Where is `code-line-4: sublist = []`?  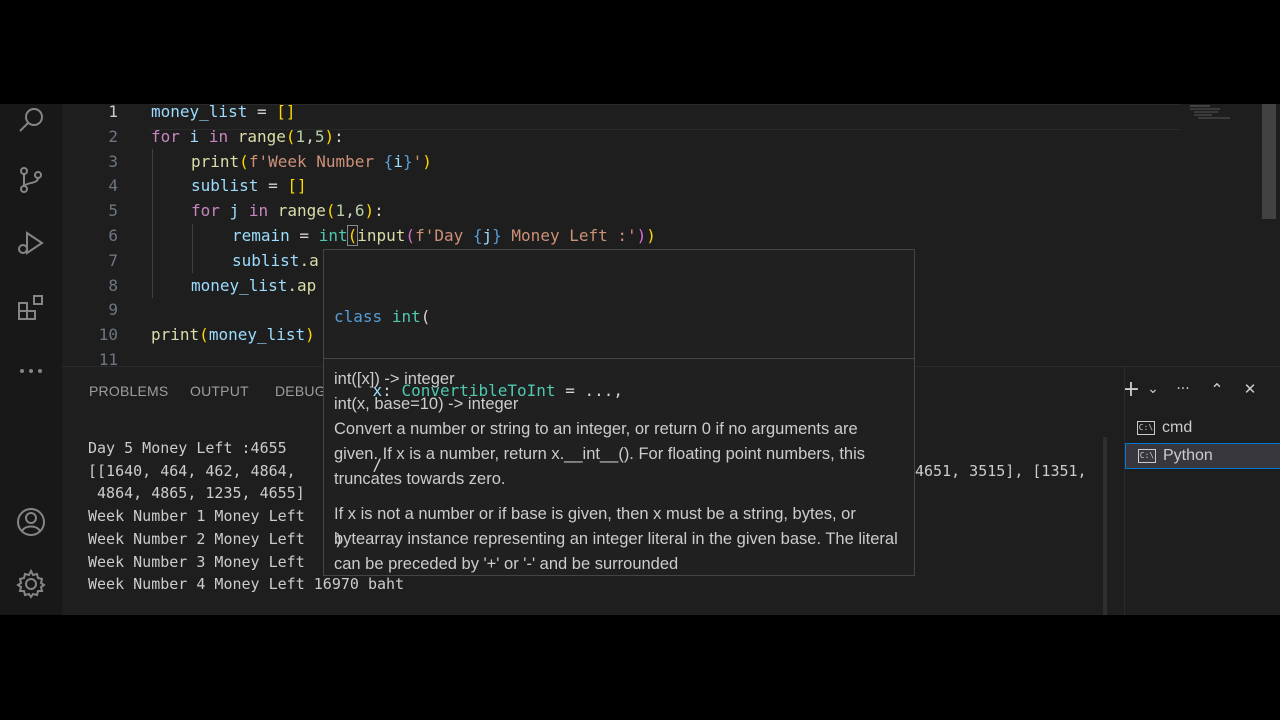 code-line-4: sublist = [] is located at coordinates (249, 186).